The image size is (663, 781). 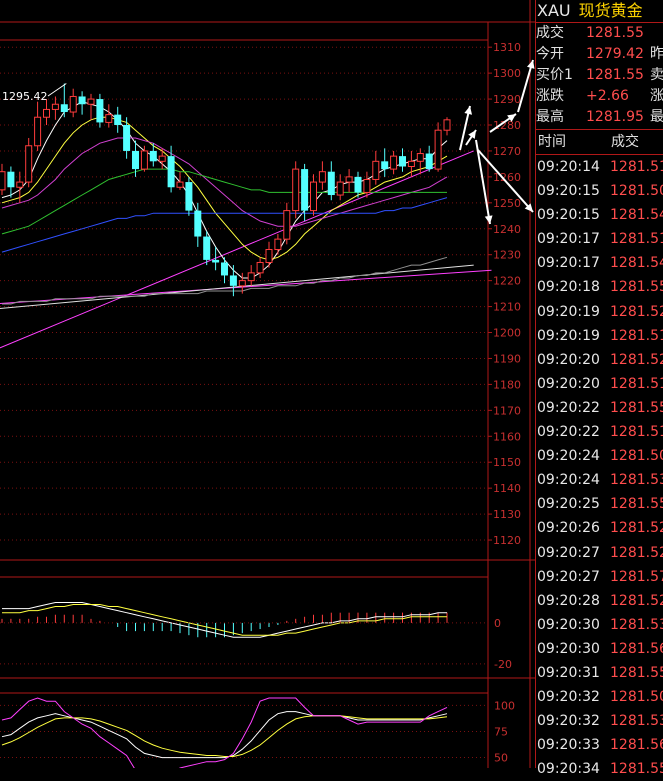 I want to click on tick-row: 09:20:30 1281.53, so click(x=599, y=625).